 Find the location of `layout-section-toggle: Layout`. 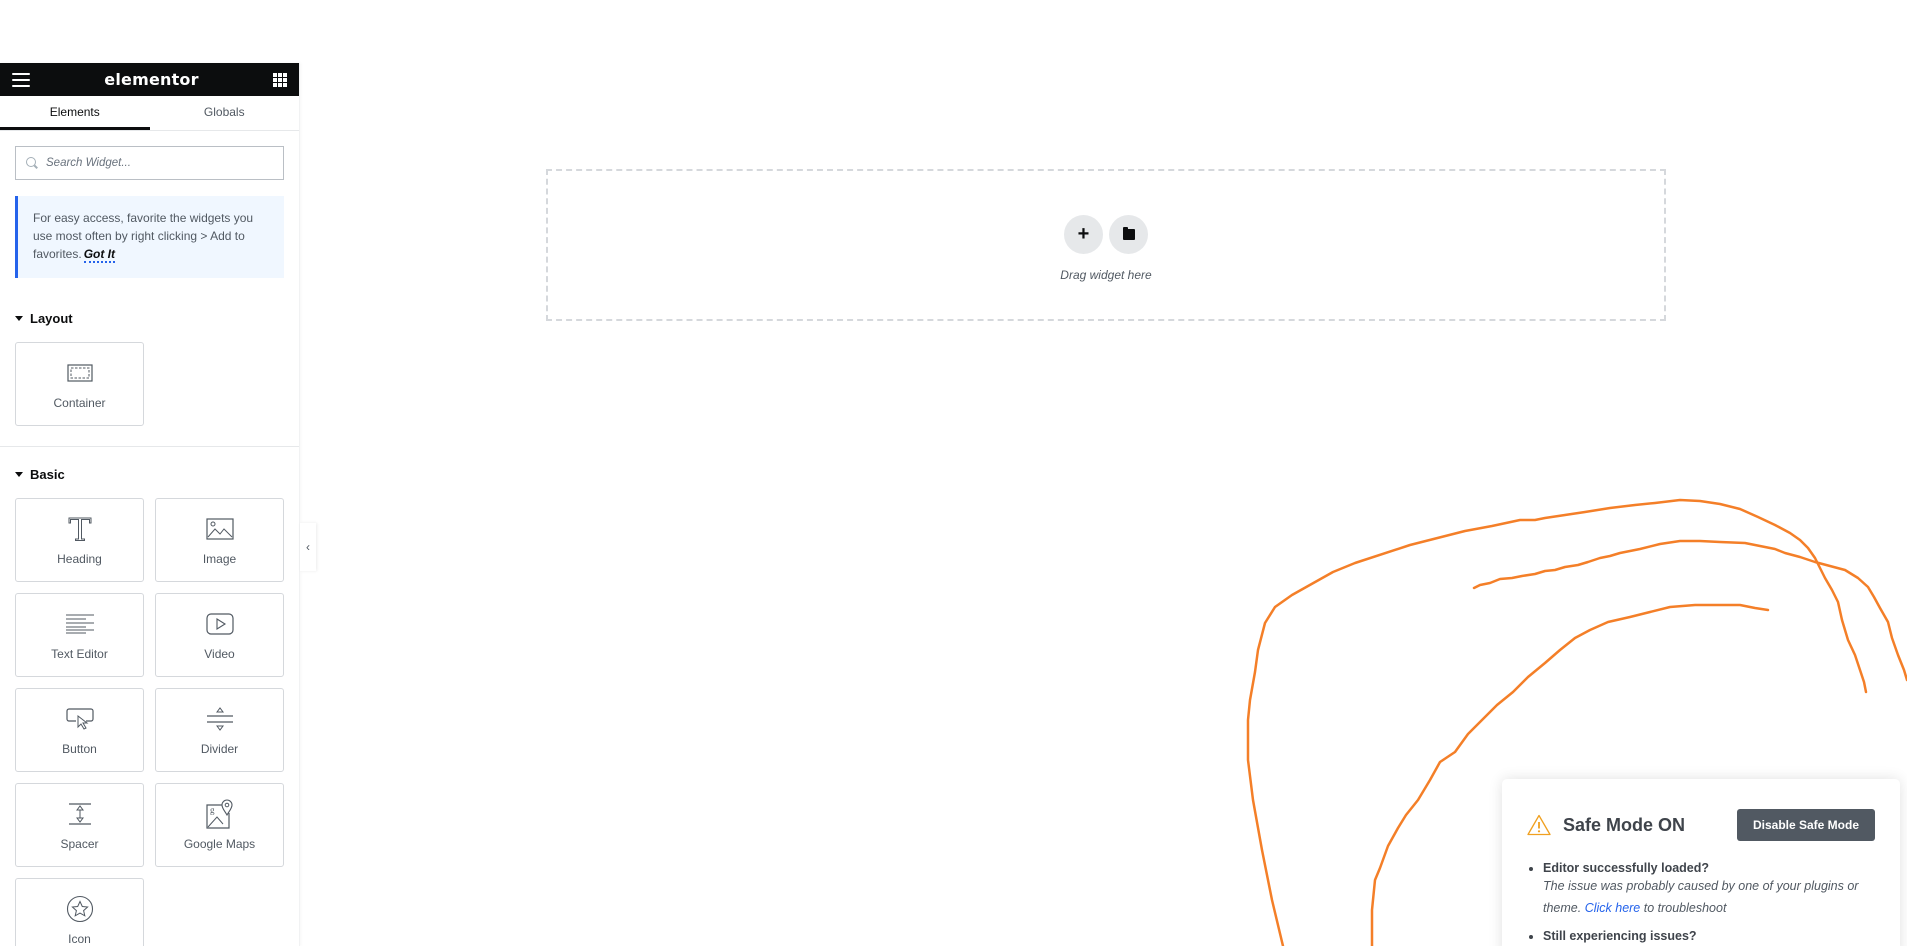

layout-section-toggle: Layout is located at coordinates (149, 310).